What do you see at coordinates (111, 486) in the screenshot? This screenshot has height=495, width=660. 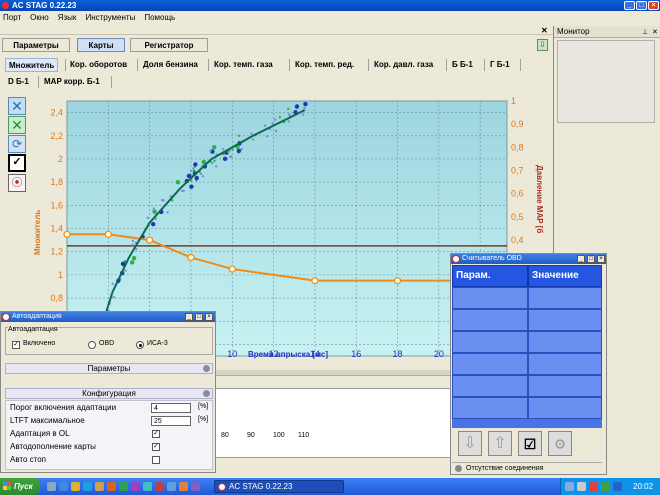 I see `quicklaunch-media-icon` at bounding box center [111, 486].